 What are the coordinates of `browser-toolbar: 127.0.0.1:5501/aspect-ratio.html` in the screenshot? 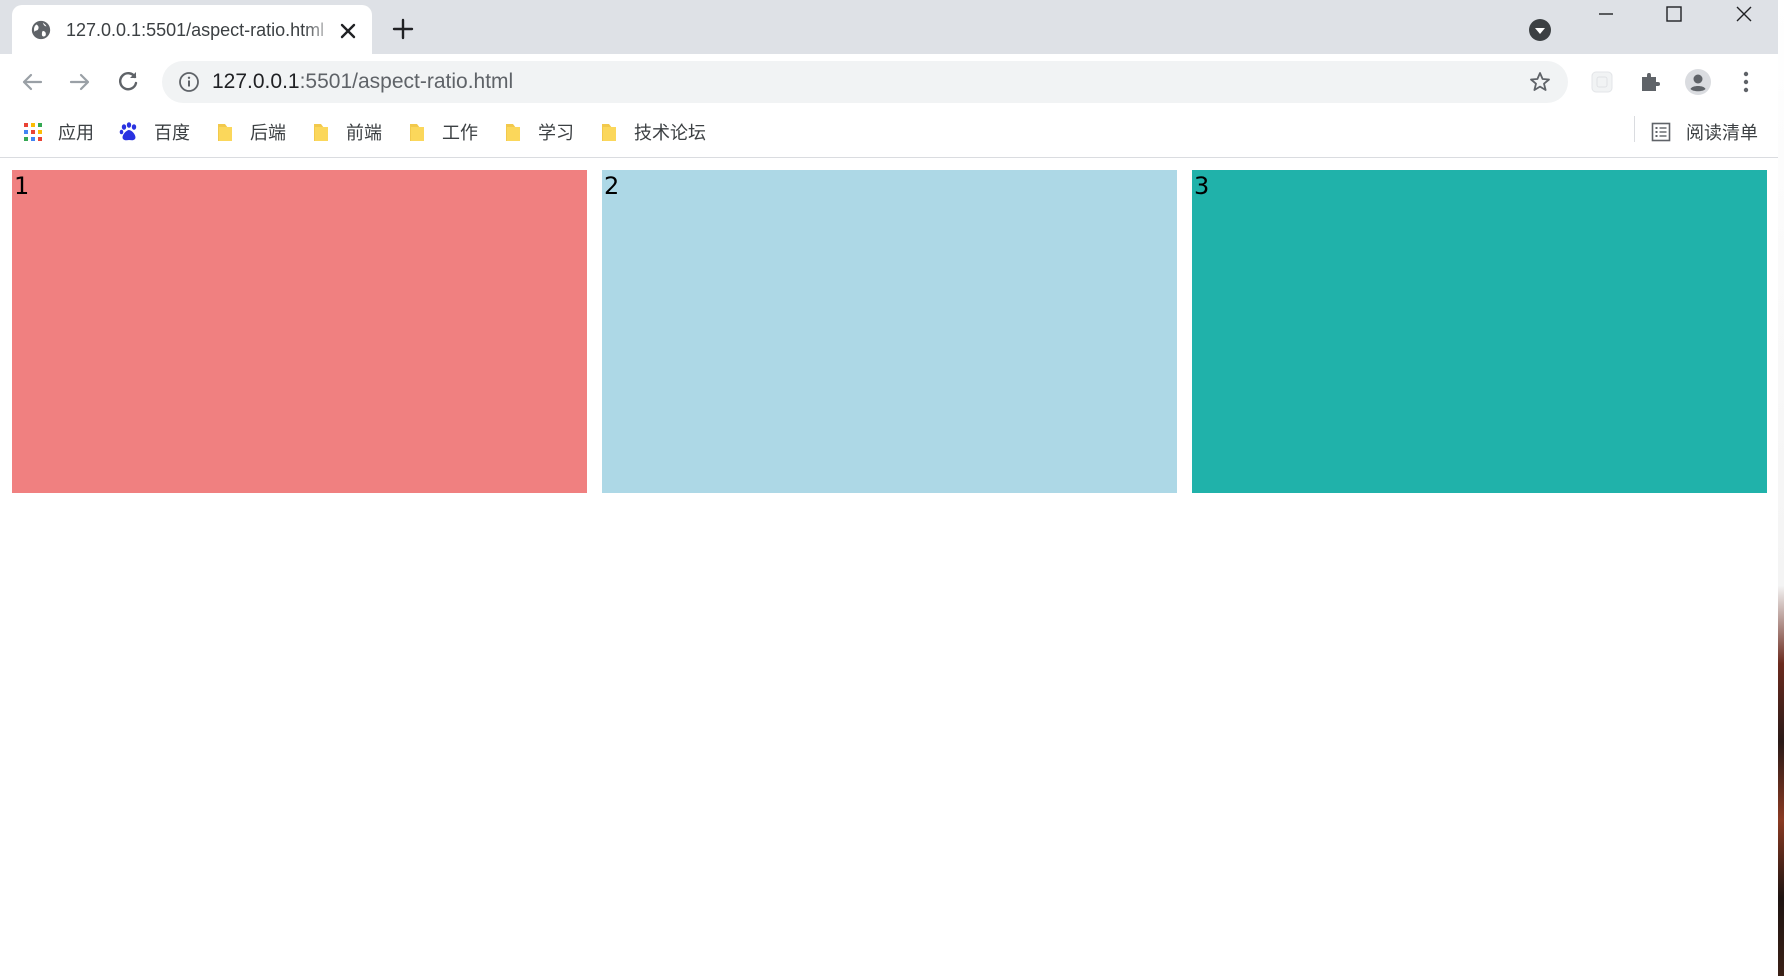 It's located at (889, 82).